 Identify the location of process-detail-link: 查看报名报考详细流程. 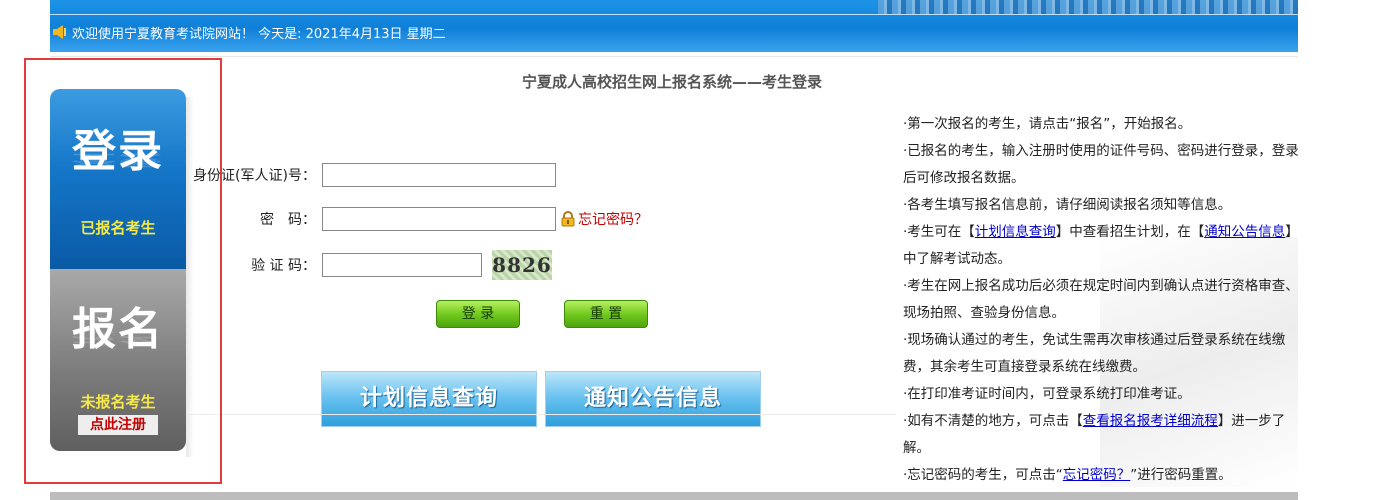
(1150, 421).